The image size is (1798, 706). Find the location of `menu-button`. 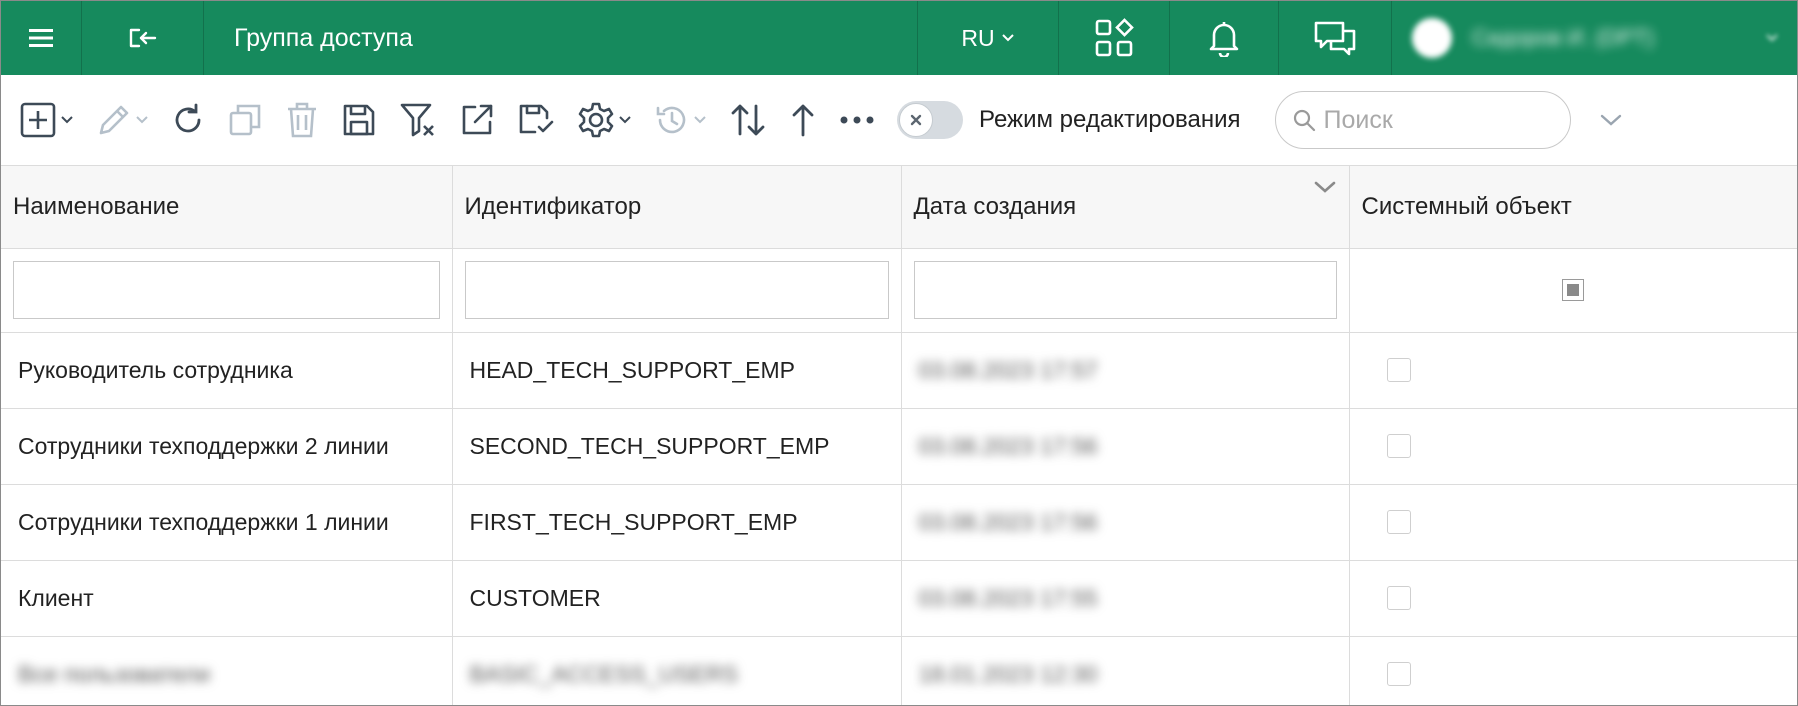

menu-button is located at coordinates (41, 38).